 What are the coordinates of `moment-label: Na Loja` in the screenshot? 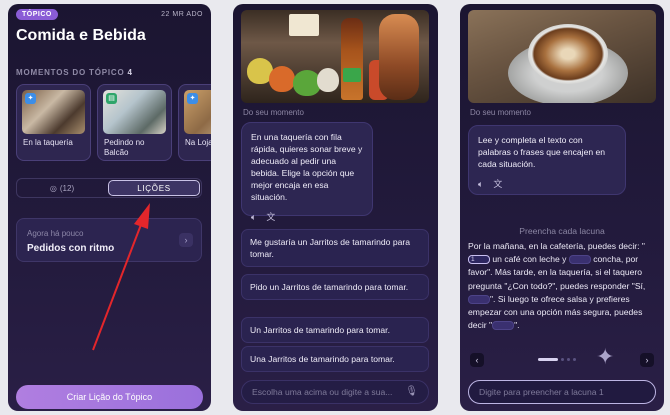 It's located at (198, 142).